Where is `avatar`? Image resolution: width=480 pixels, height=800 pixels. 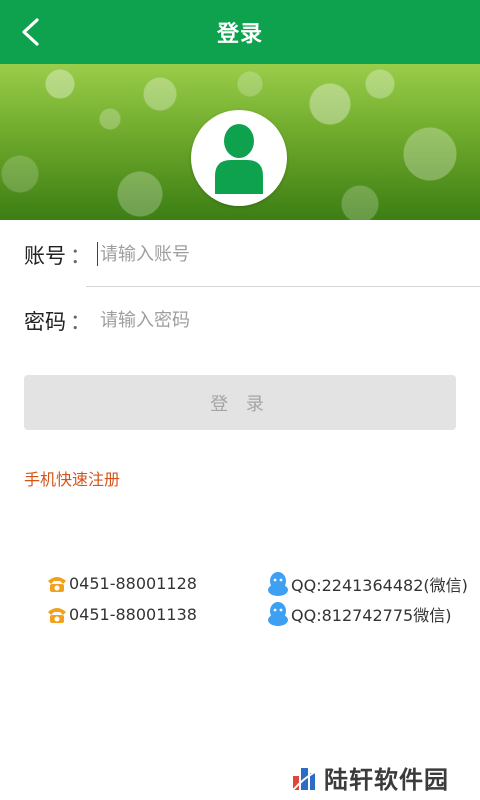 avatar is located at coordinates (239, 158).